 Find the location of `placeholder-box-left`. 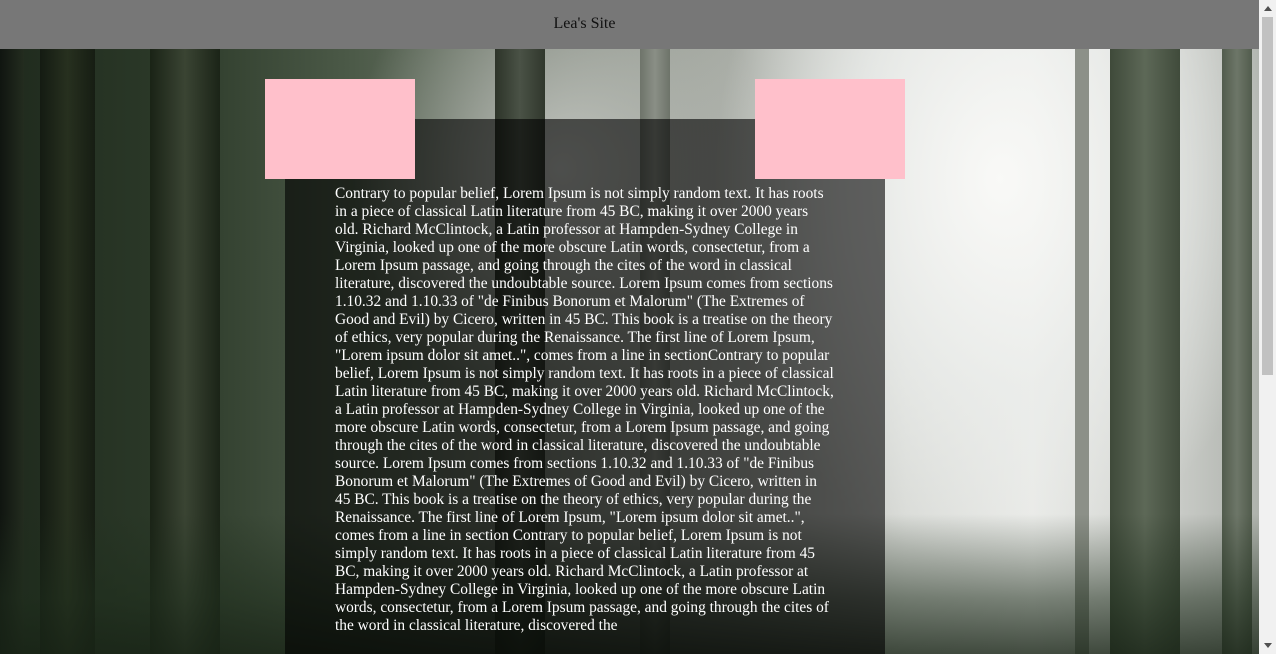

placeholder-box-left is located at coordinates (340, 129).